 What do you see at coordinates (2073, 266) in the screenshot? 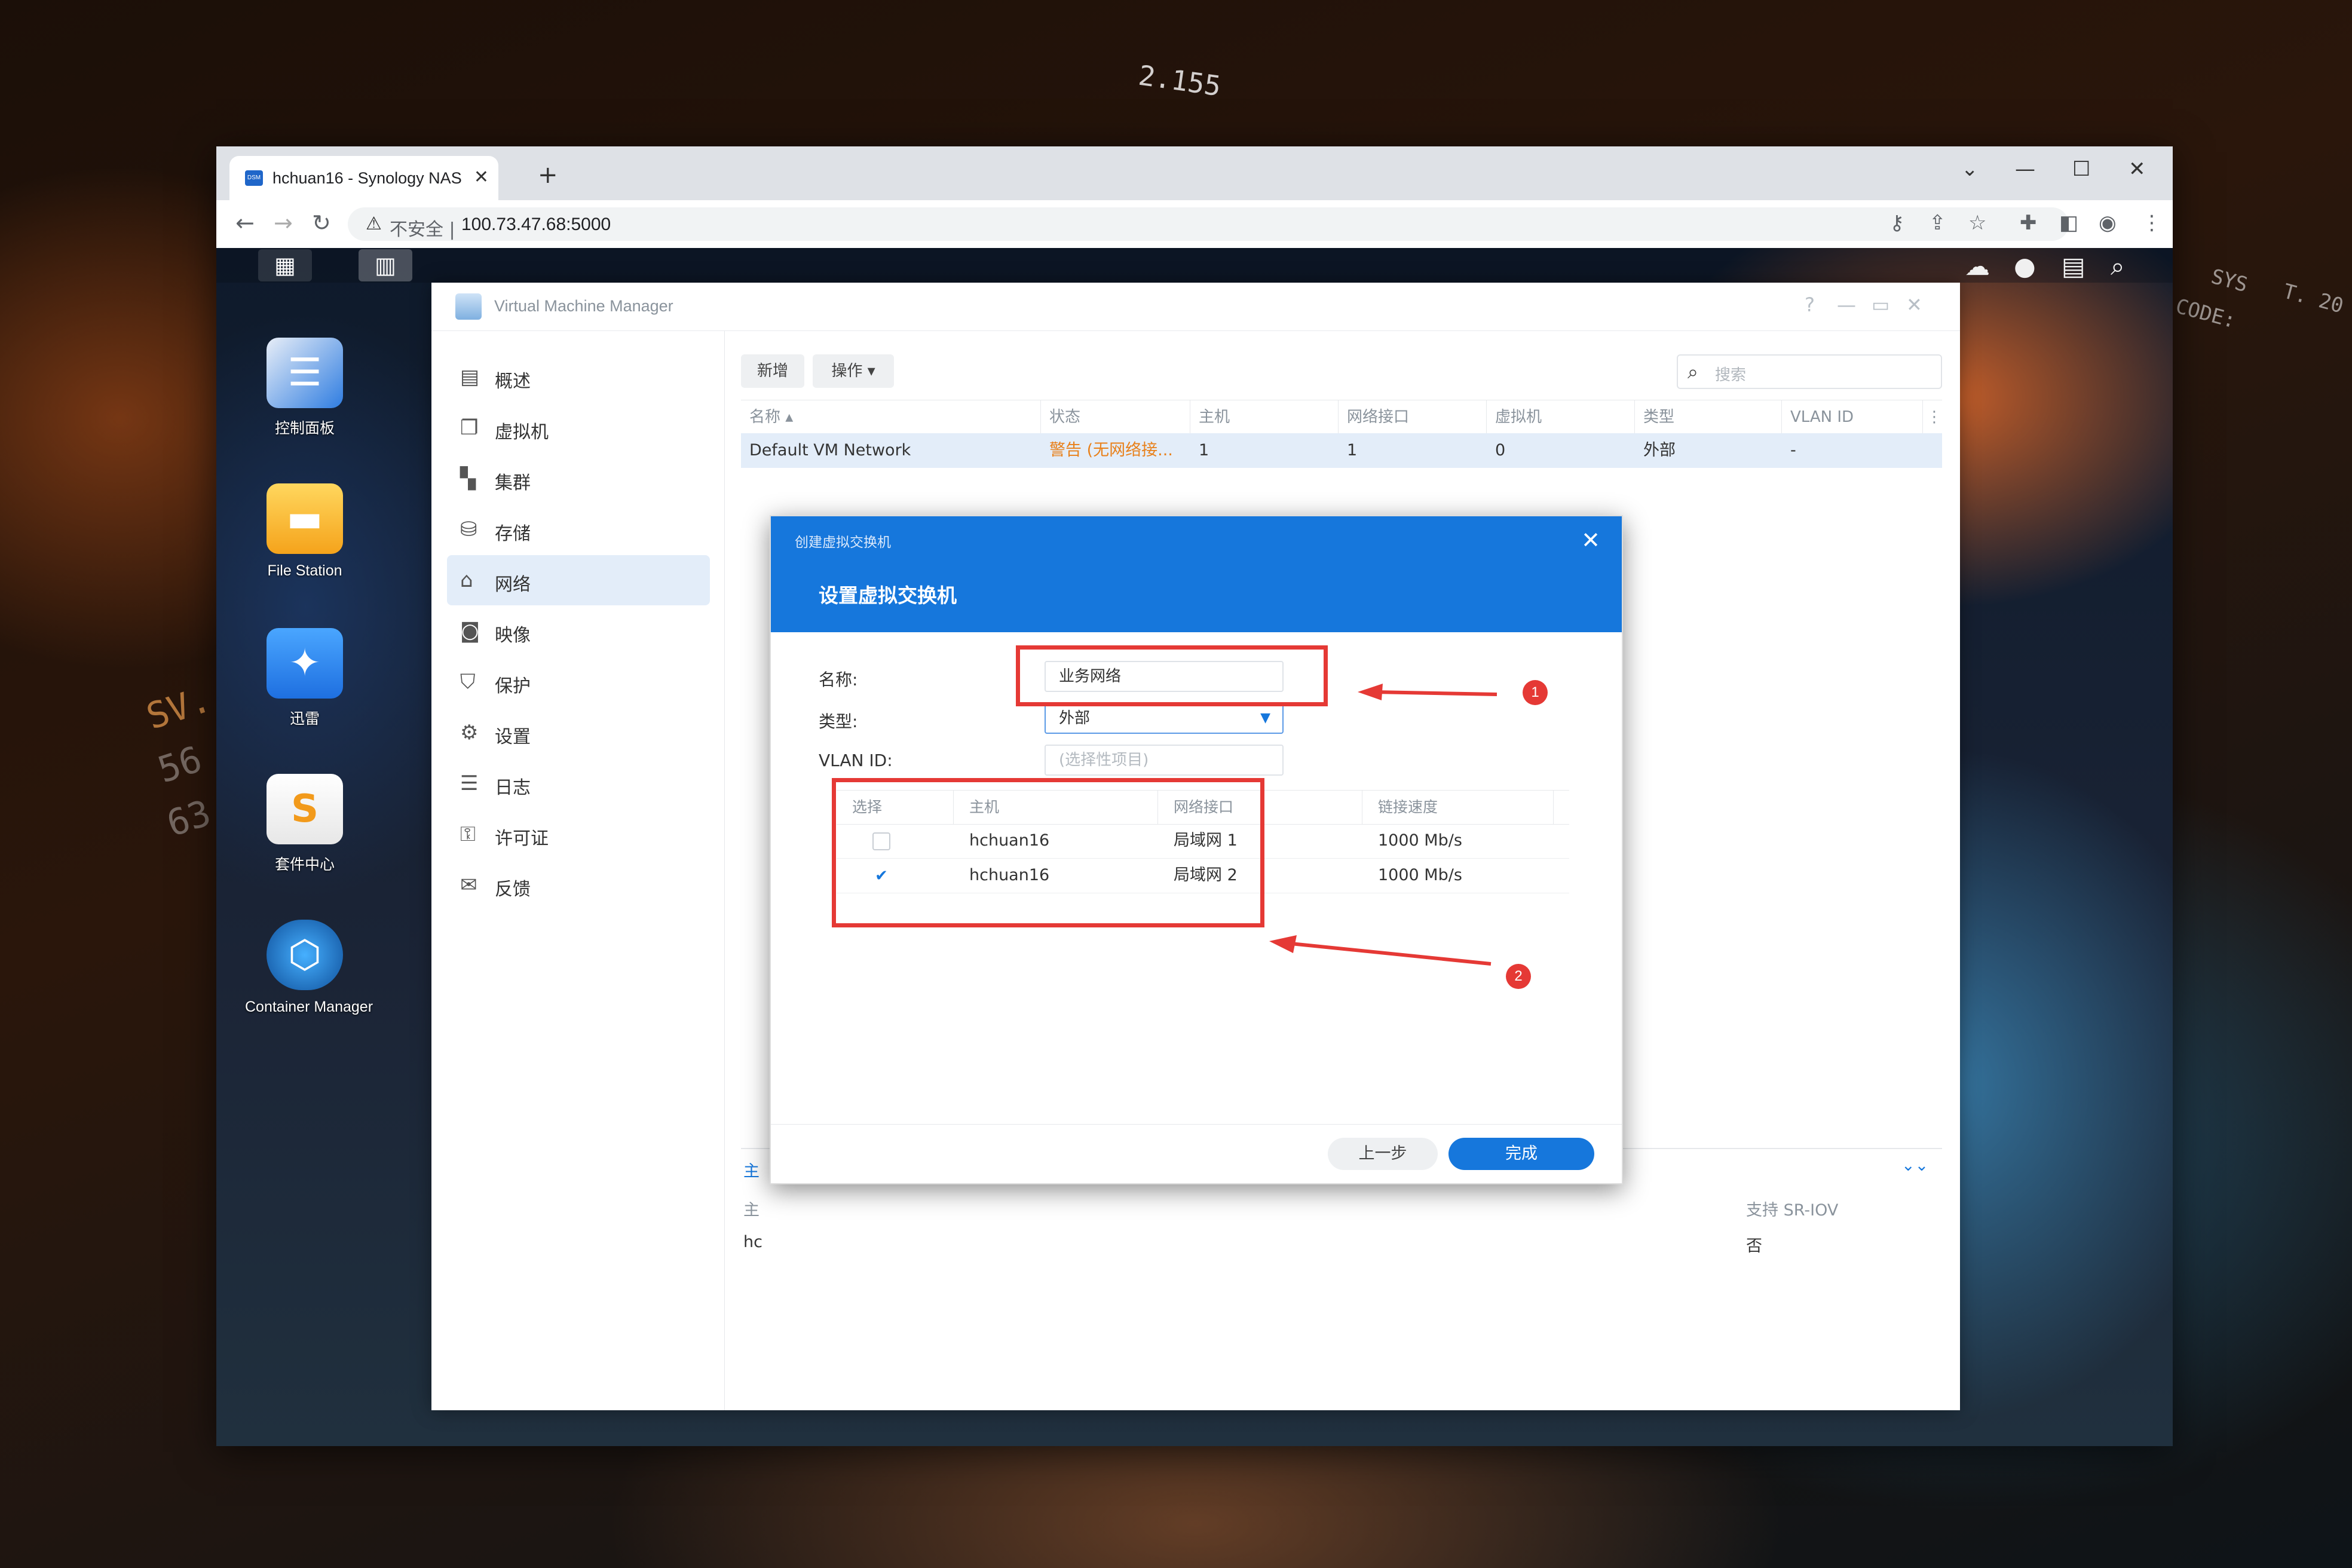
I see `widgets-icon: ▤` at bounding box center [2073, 266].